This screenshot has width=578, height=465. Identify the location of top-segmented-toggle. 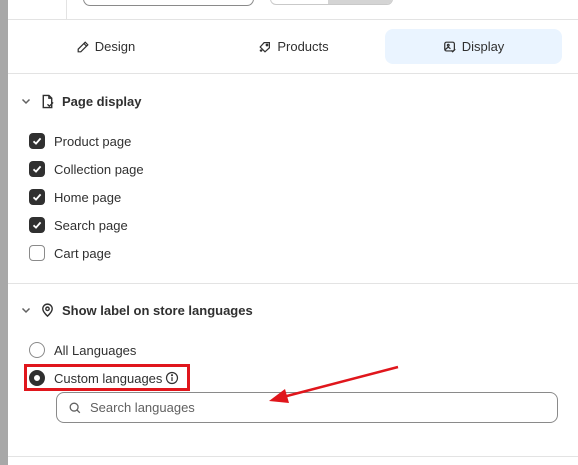
(331, 2).